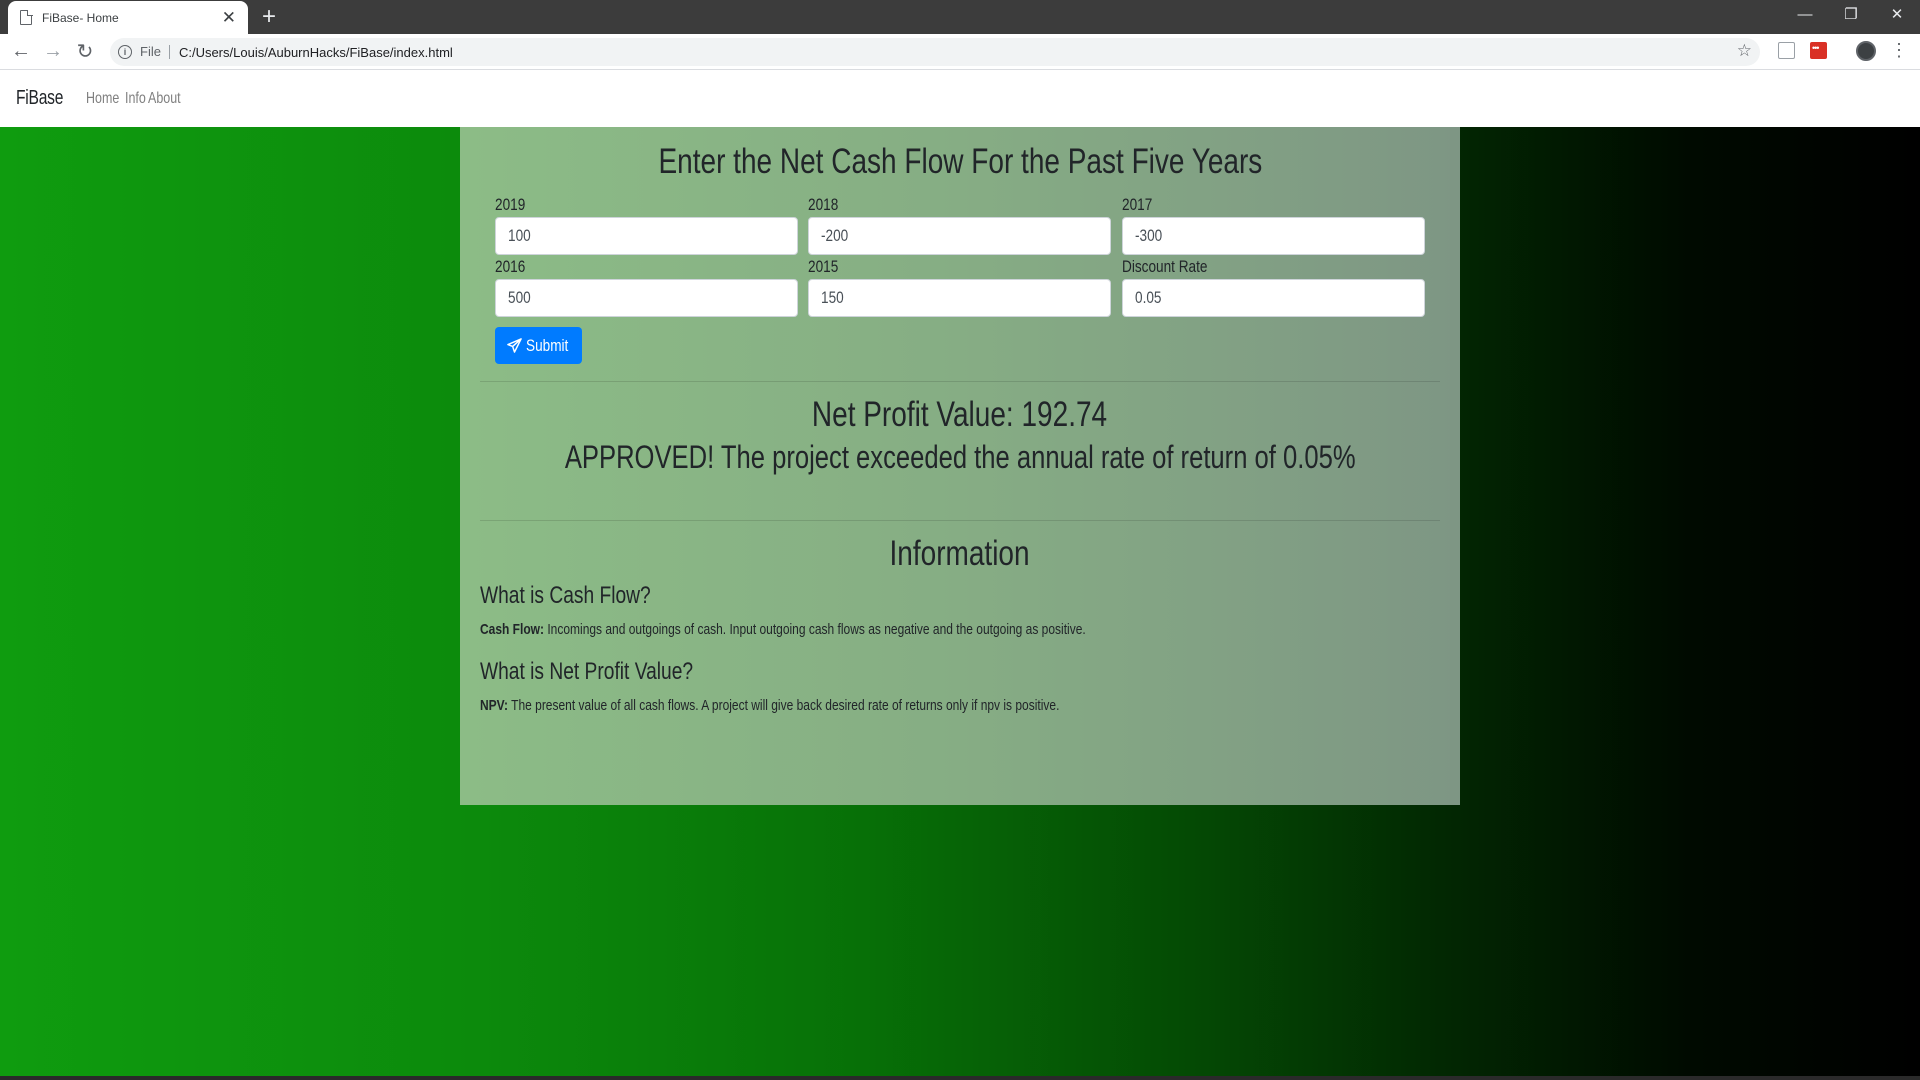  What do you see at coordinates (646, 236) in the screenshot?
I see `input-2019: 100` at bounding box center [646, 236].